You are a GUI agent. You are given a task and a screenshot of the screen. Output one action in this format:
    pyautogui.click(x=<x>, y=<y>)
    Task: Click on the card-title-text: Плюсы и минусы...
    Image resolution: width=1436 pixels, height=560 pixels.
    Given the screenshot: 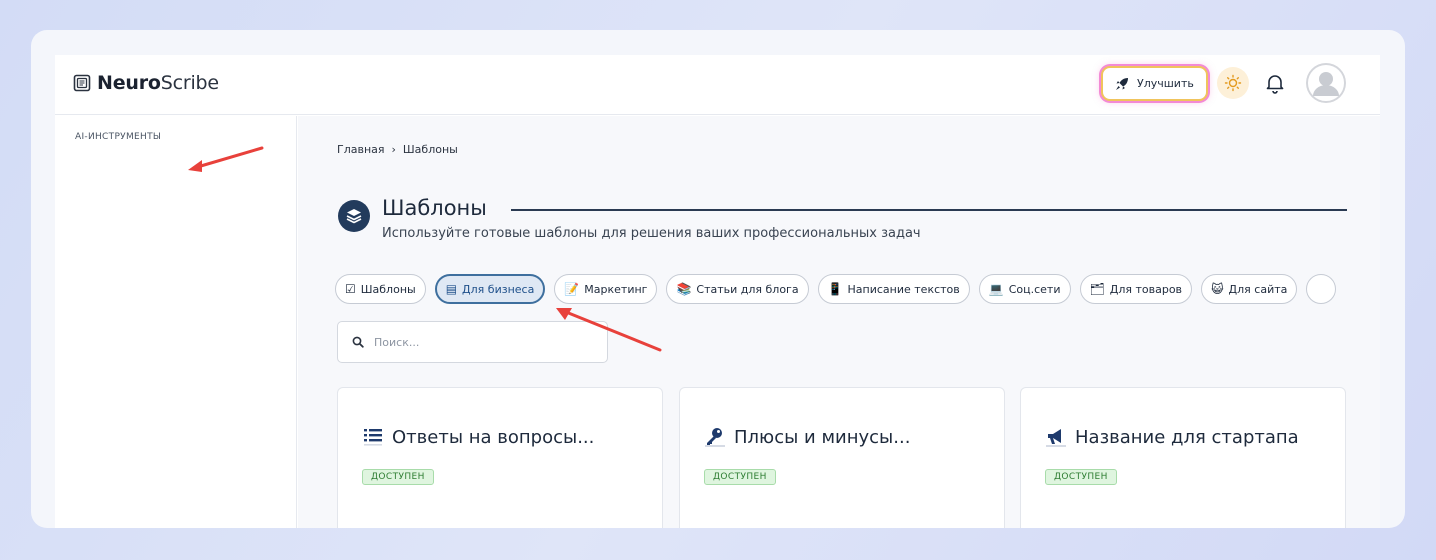 What is the action you would take?
    pyautogui.click(x=822, y=437)
    